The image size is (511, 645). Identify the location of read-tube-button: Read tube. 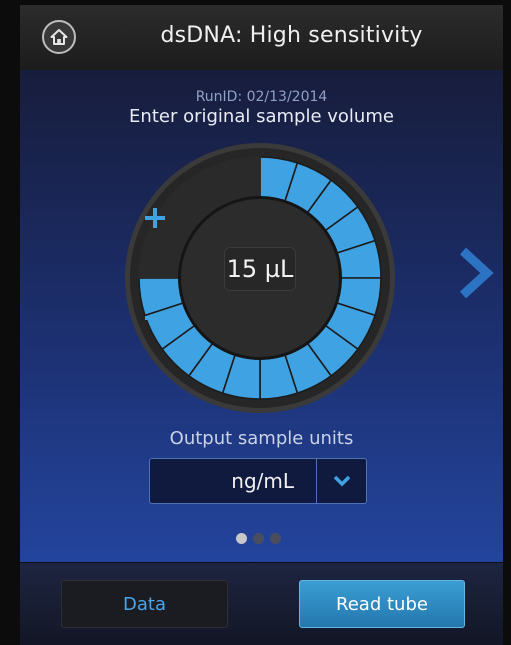
(382, 604).